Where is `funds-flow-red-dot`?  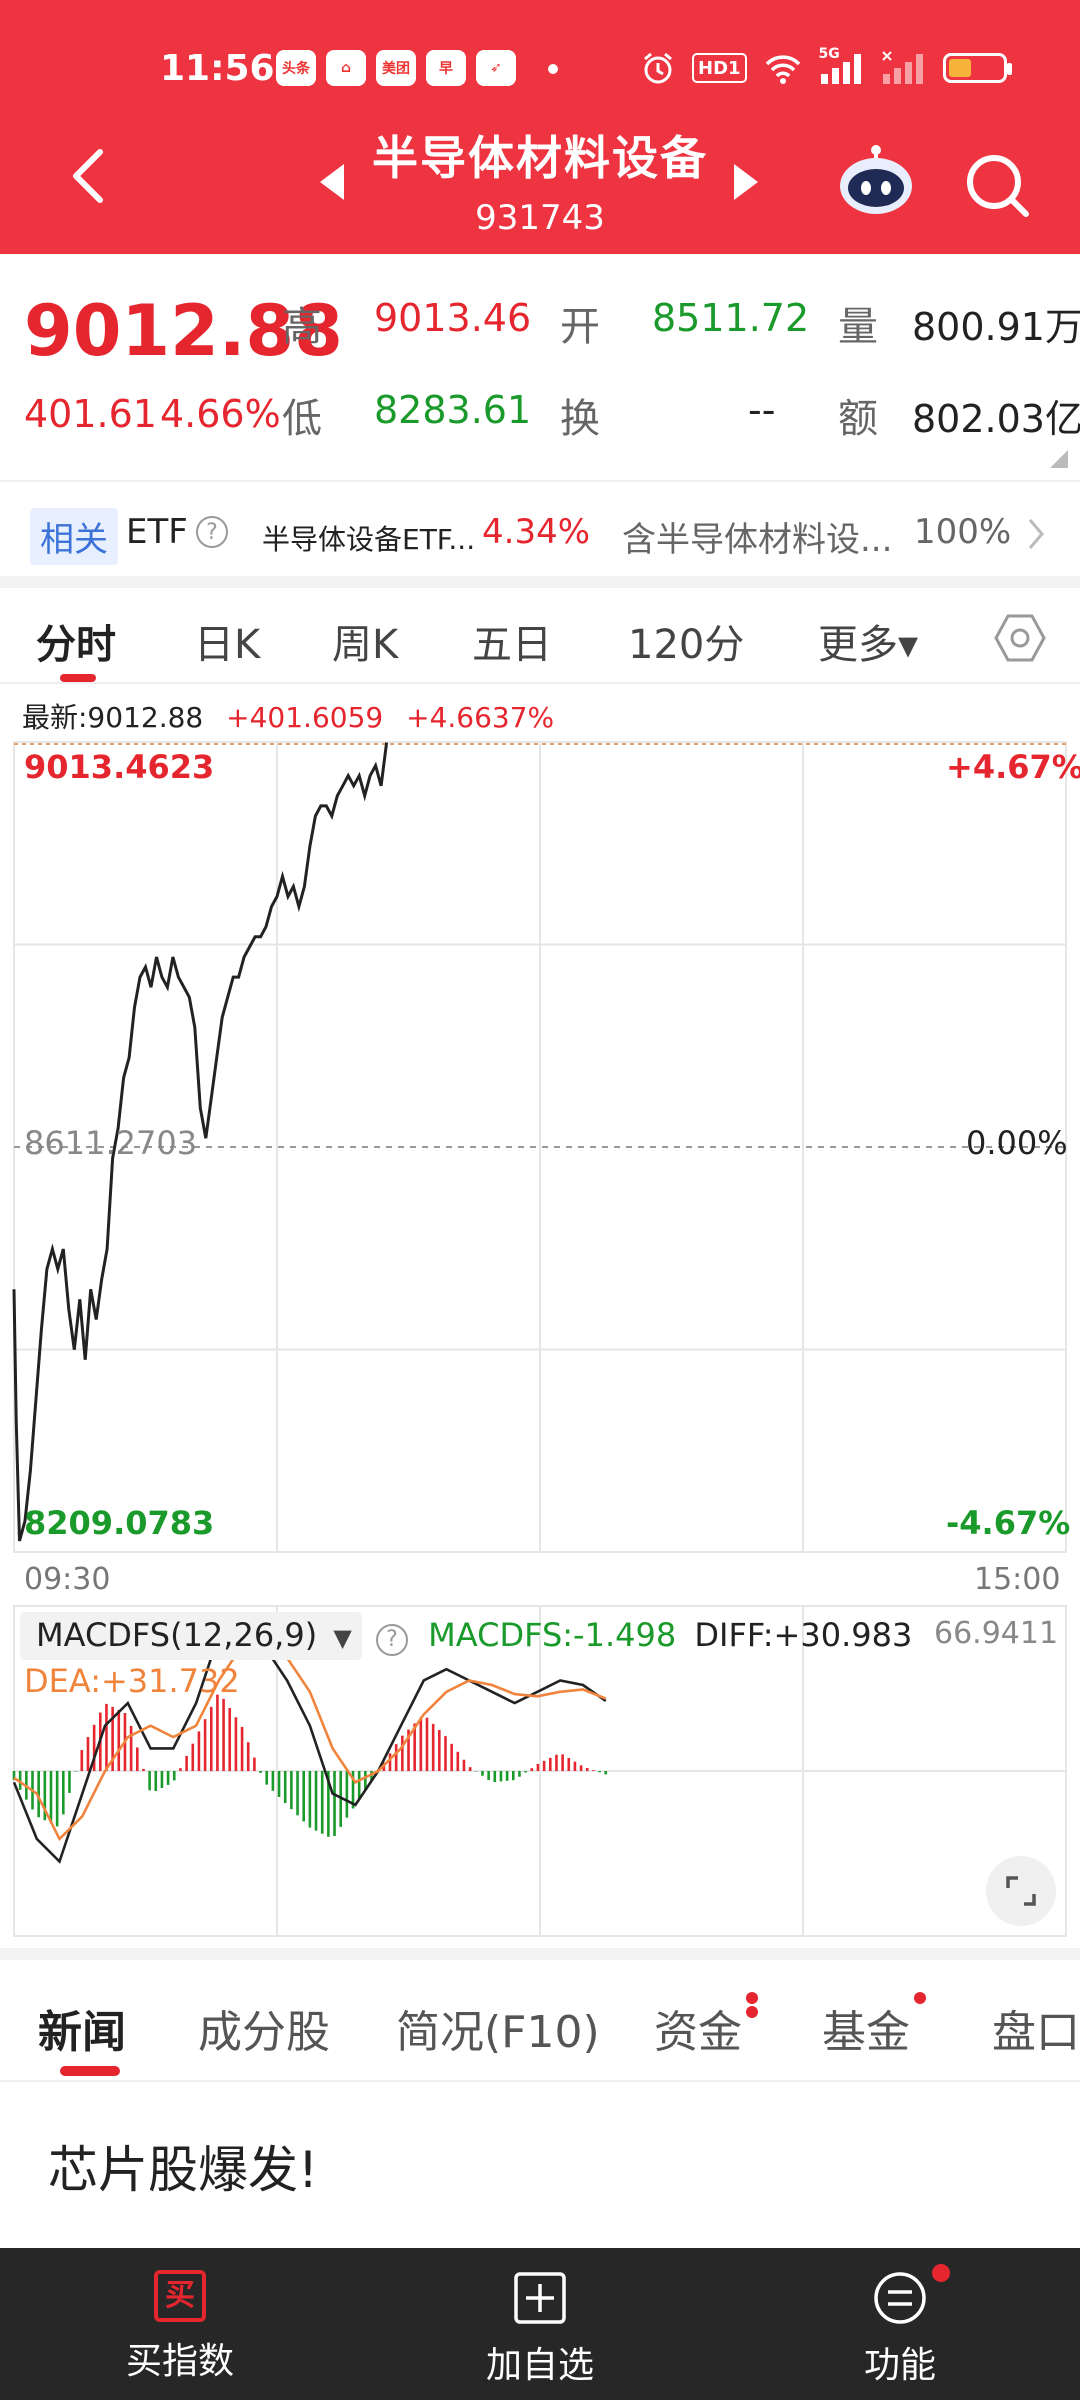 funds-flow-red-dot is located at coordinates (752, 1998).